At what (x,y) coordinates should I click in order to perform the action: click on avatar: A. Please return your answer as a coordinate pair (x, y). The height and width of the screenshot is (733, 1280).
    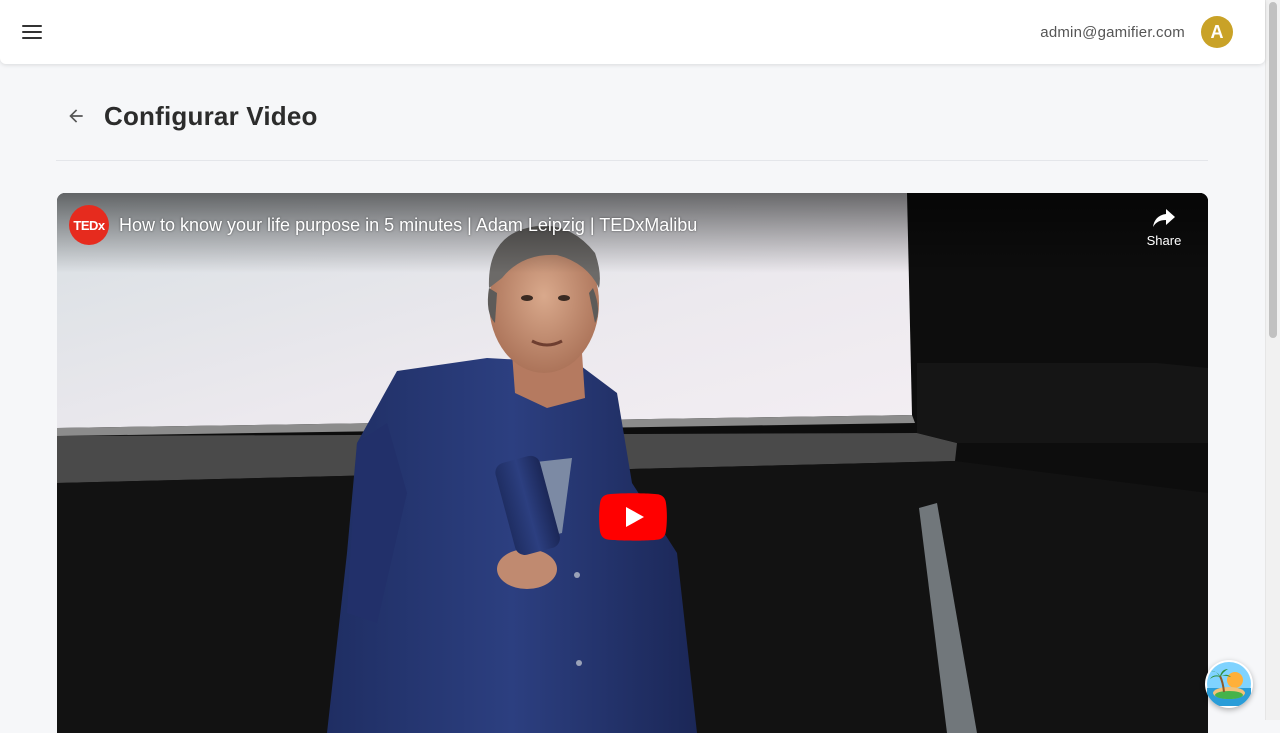
    Looking at the image, I should click on (1217, 32).